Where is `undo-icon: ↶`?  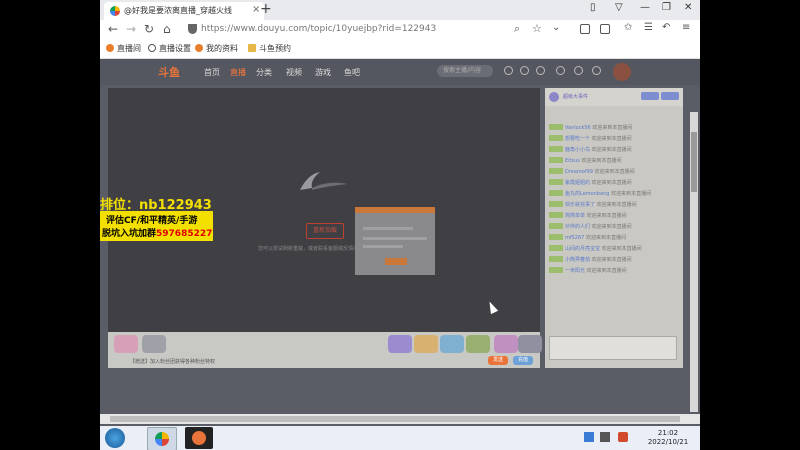 undo-icon: ↶ is located at coordinates (666, 27).